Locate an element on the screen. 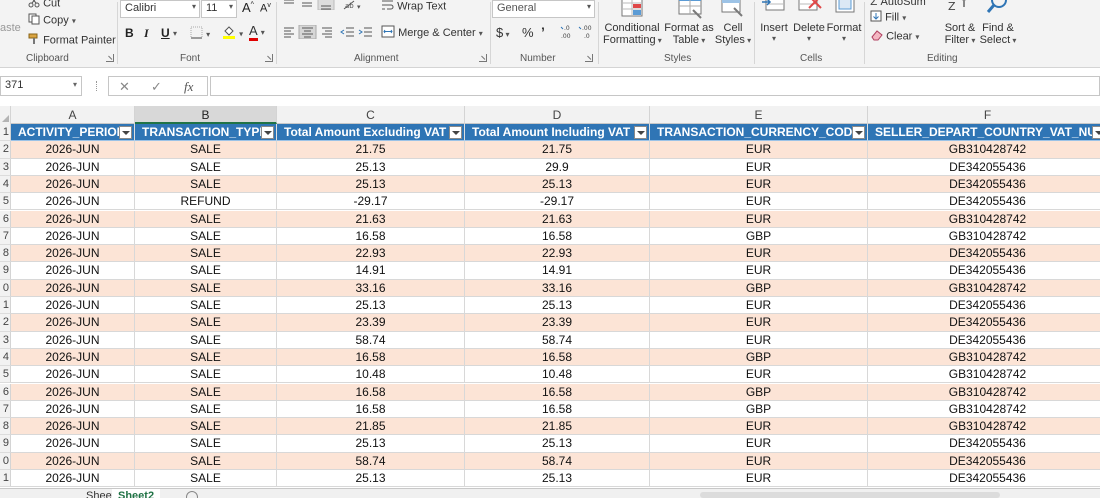 The image size is (1100, 498). cell-c: 25.13 is located at coordinates (371, 444).